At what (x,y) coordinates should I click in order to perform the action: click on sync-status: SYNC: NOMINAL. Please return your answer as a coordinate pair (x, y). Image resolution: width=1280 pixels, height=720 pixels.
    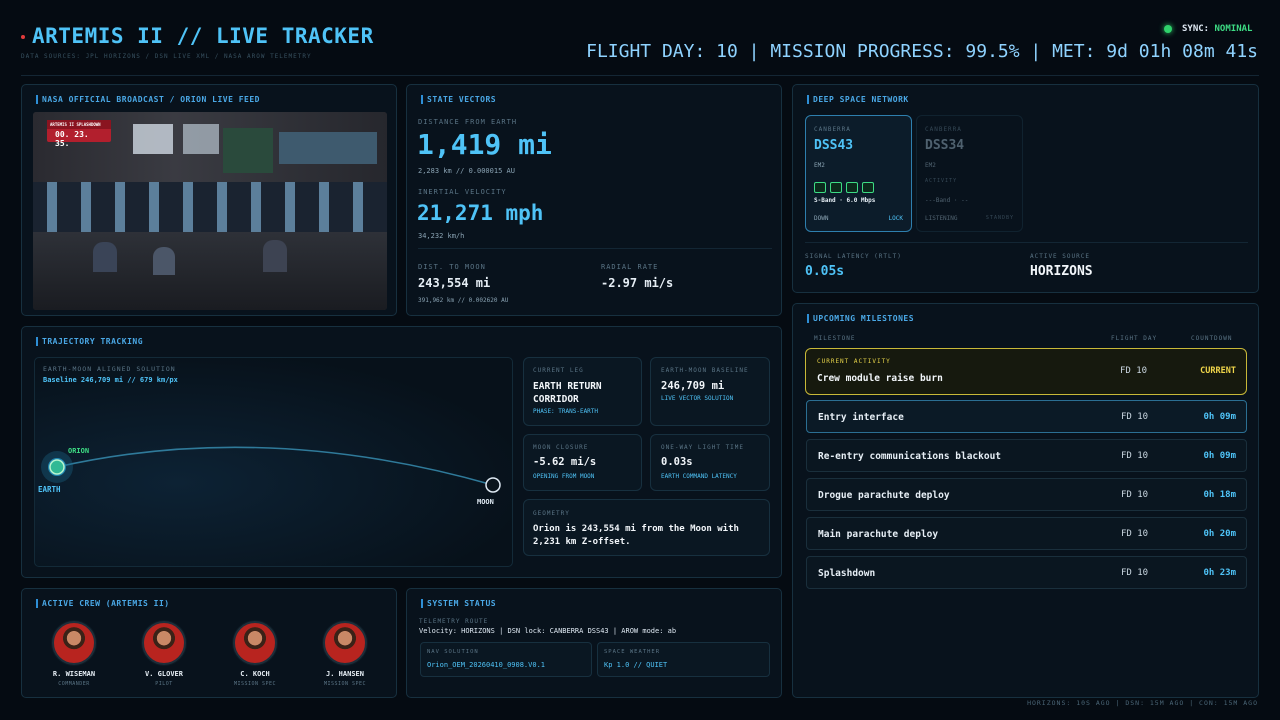
    Looking at the image, I should click on (1217, 29).